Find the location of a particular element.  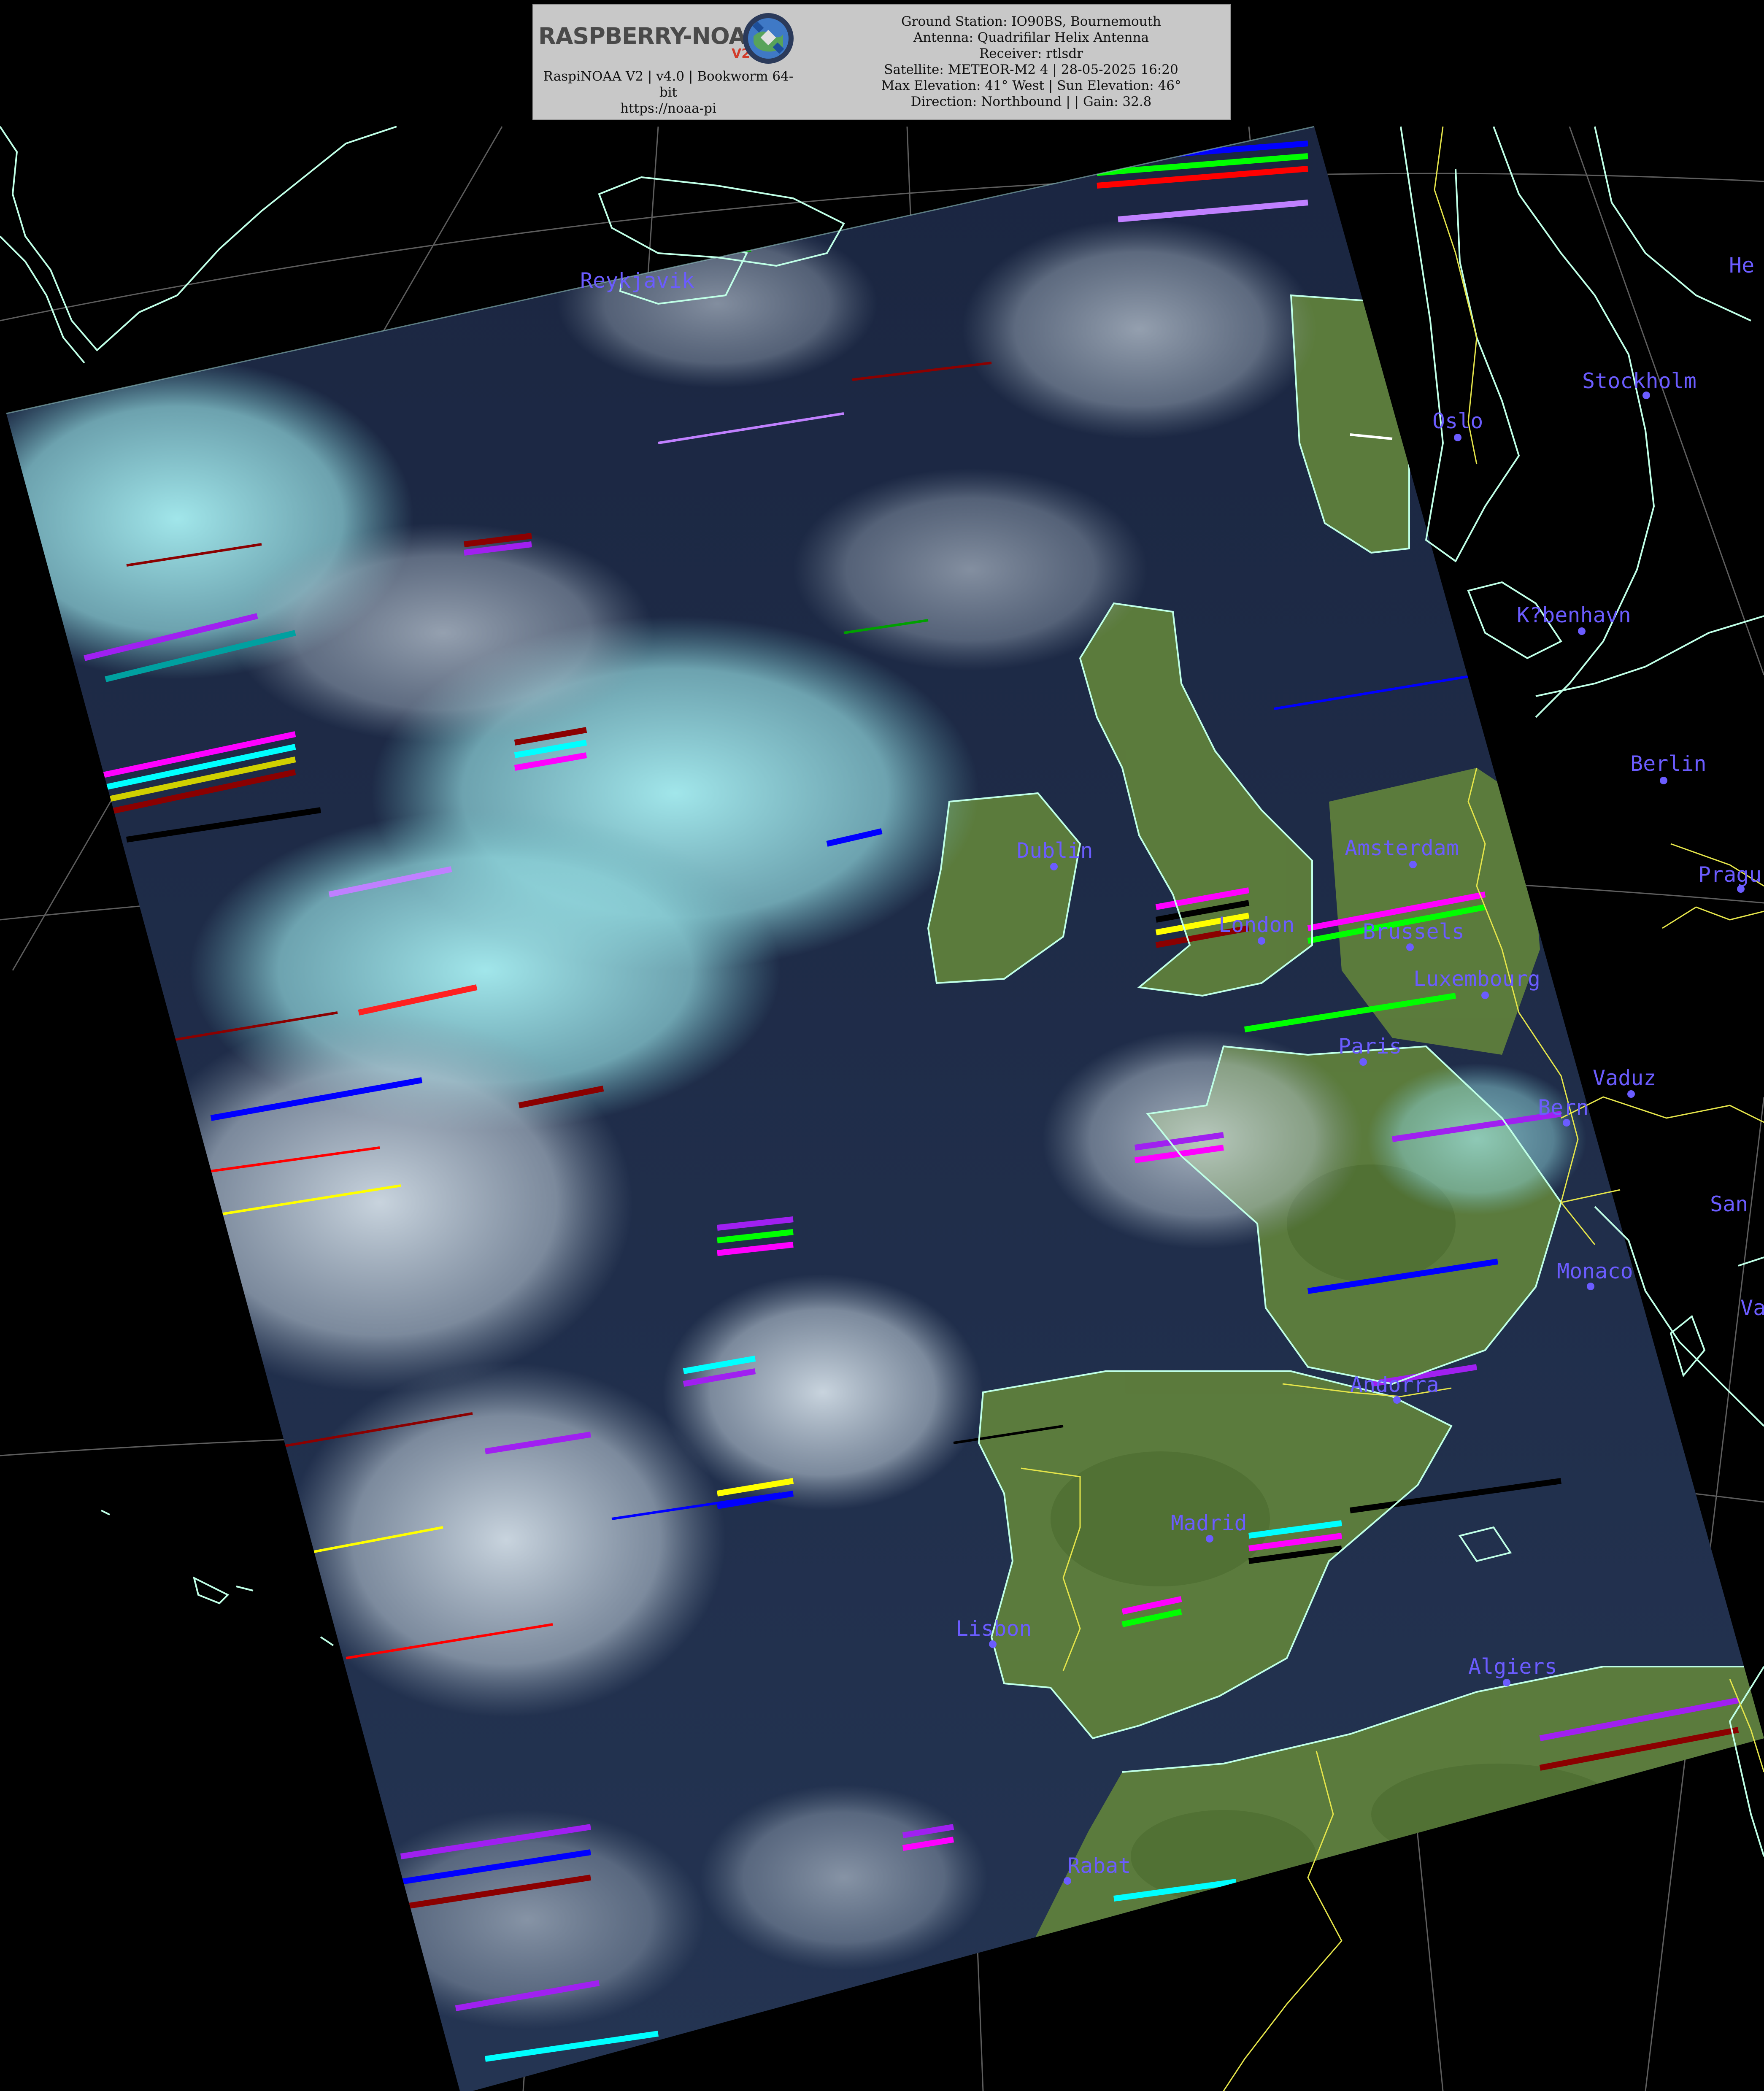

city-label-berlin: Berlin is located at coordinates (1669, 763).